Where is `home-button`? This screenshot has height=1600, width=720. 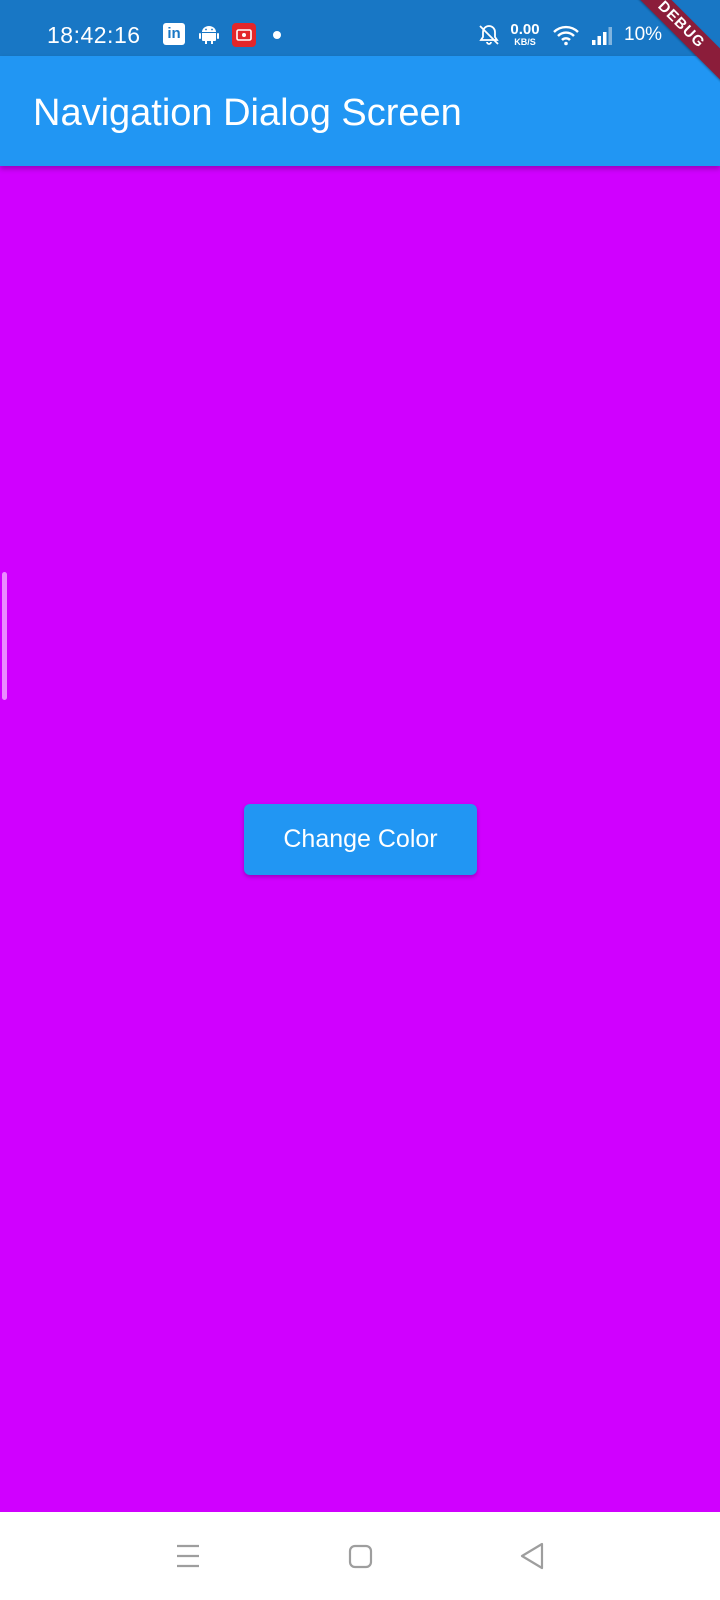 home-button is located at coordinates (360, 1556).